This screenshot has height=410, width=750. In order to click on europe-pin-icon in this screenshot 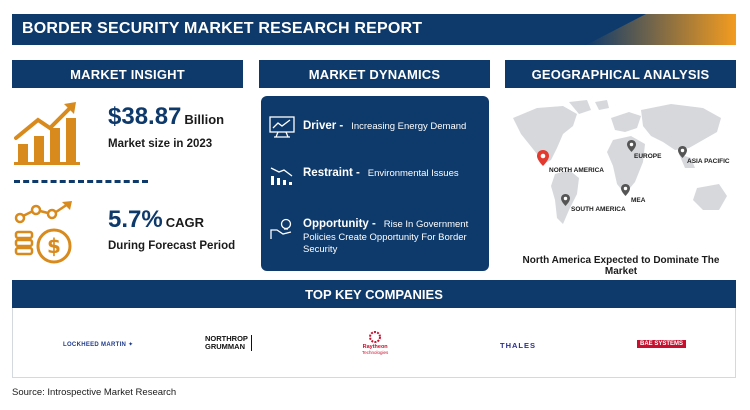, I will do `click(631, 146)`.